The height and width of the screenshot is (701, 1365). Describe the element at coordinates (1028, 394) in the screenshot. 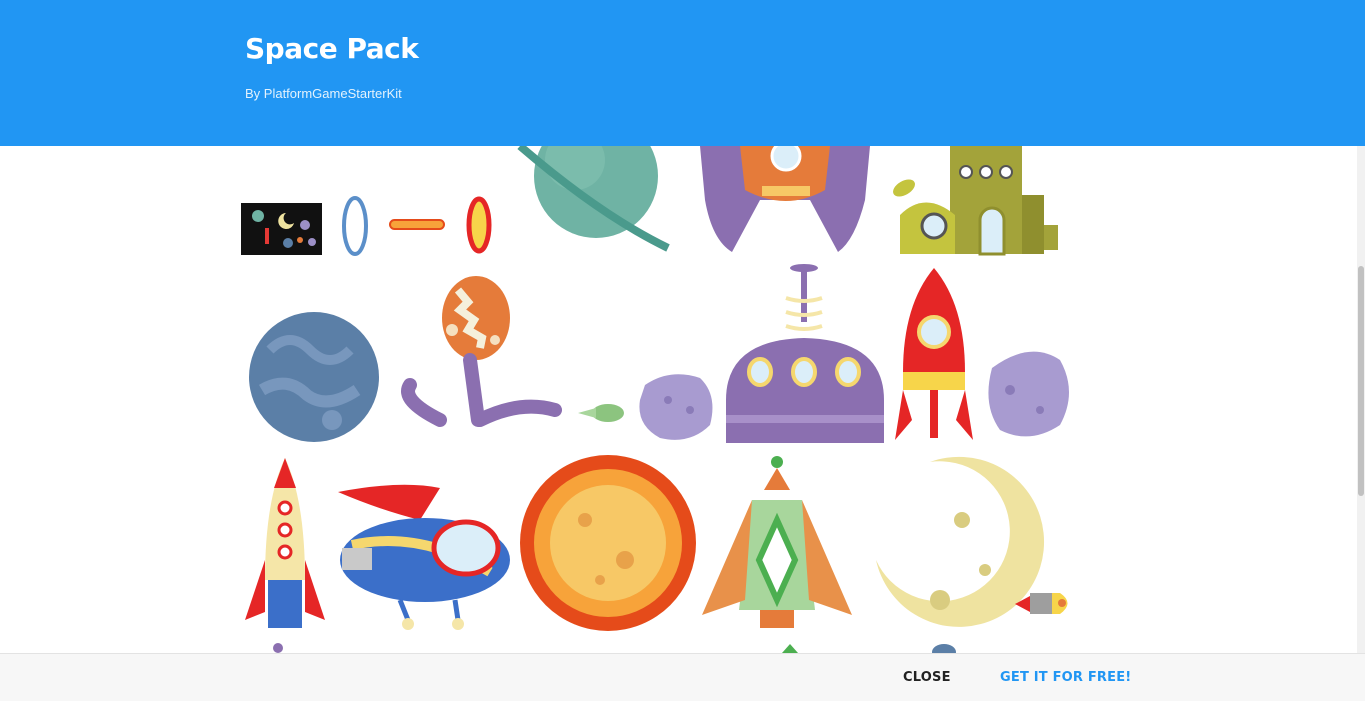

I see `purple-asteroid-2-sprite` at that location.